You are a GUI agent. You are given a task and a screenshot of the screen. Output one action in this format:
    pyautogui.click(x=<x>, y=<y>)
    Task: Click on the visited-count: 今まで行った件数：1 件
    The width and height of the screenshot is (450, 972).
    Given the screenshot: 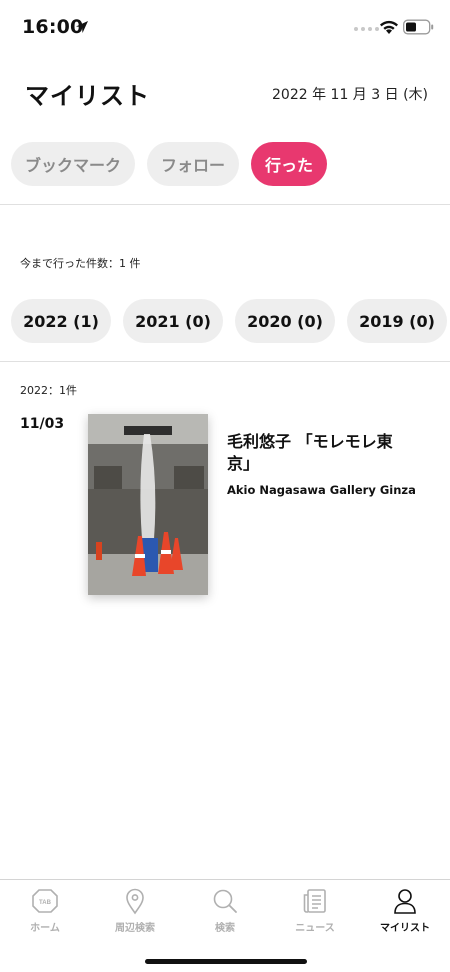 What is the action you would take?
    pyautogui.click(x=80, y=263)
    